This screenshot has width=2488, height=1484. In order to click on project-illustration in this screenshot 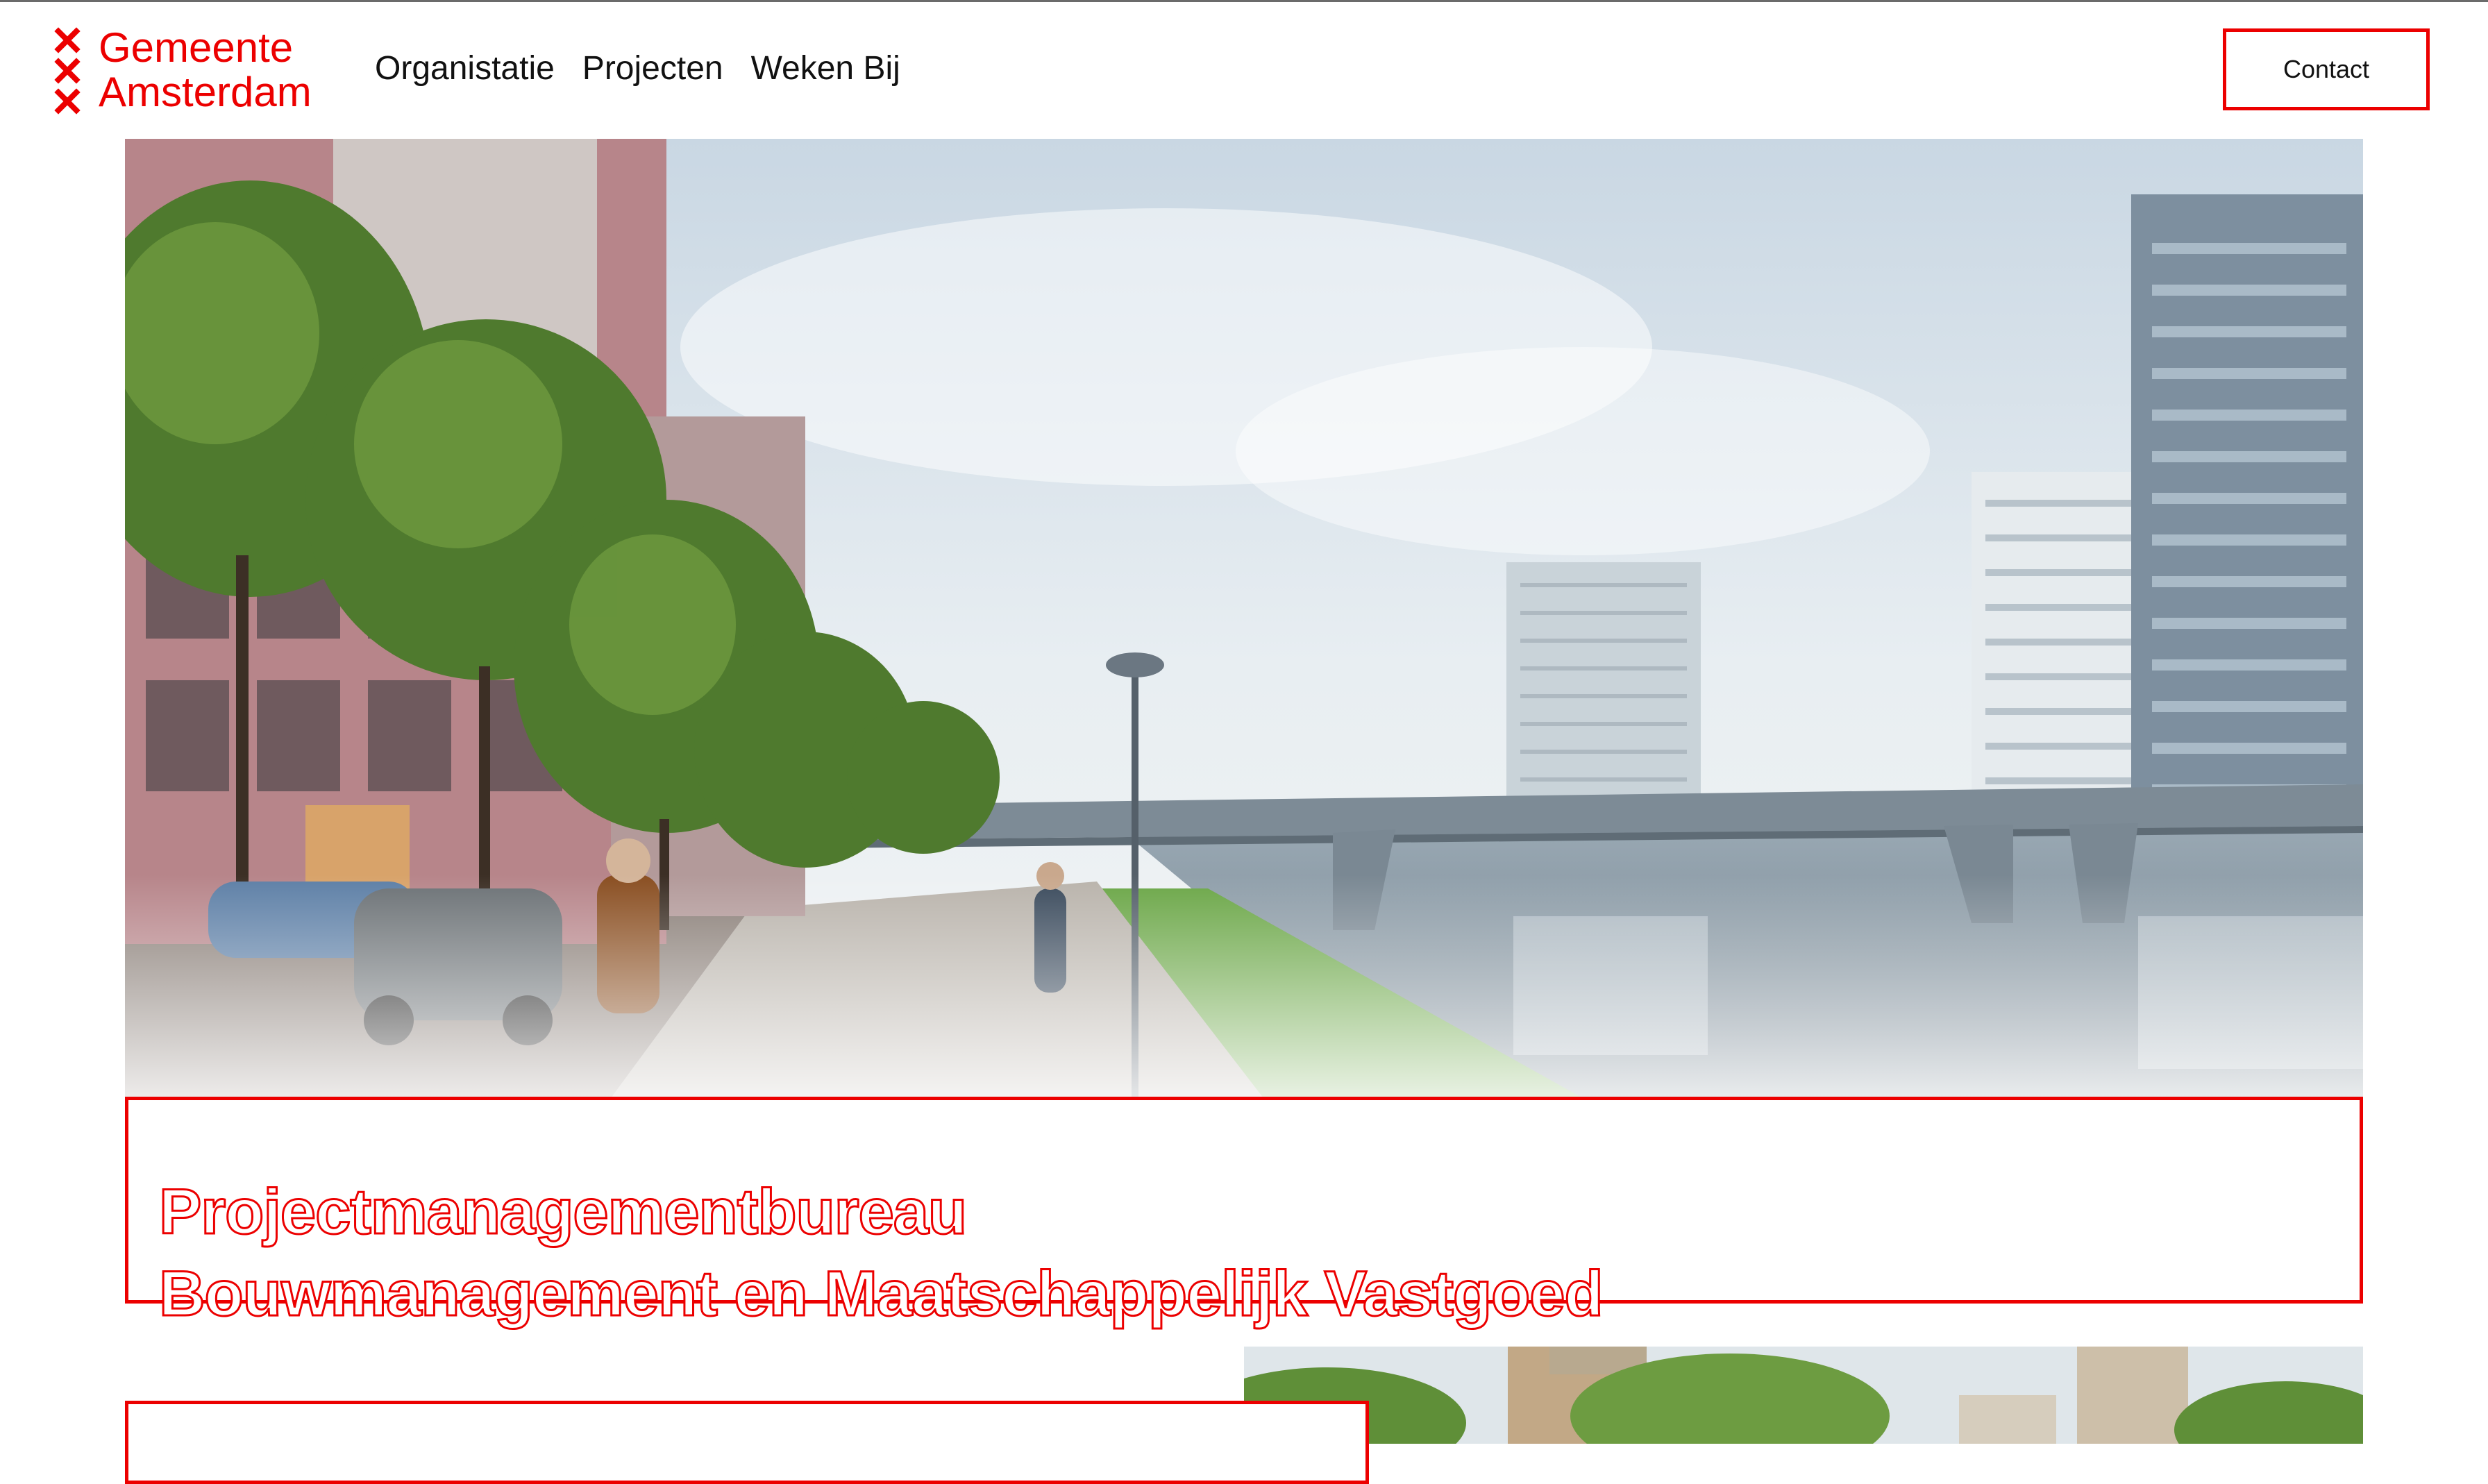, I will do `click(1804, 1396)`.